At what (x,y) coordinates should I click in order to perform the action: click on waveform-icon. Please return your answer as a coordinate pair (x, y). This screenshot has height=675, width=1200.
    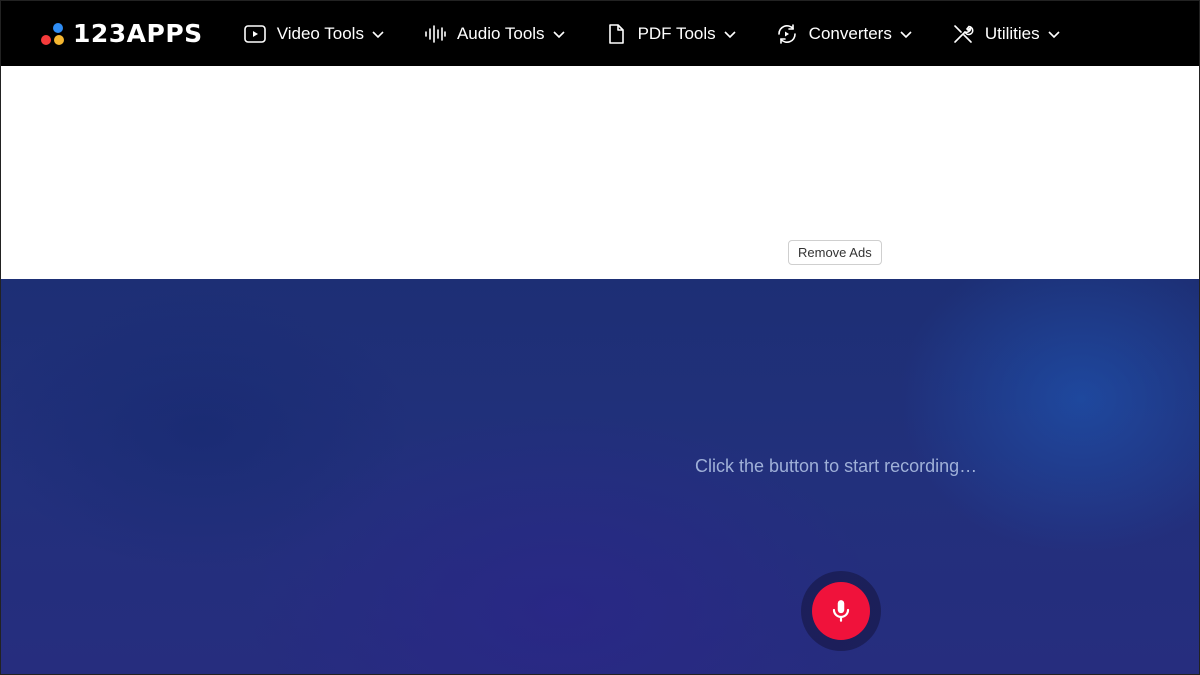
    Looking at the image, I should click on (435, 33).